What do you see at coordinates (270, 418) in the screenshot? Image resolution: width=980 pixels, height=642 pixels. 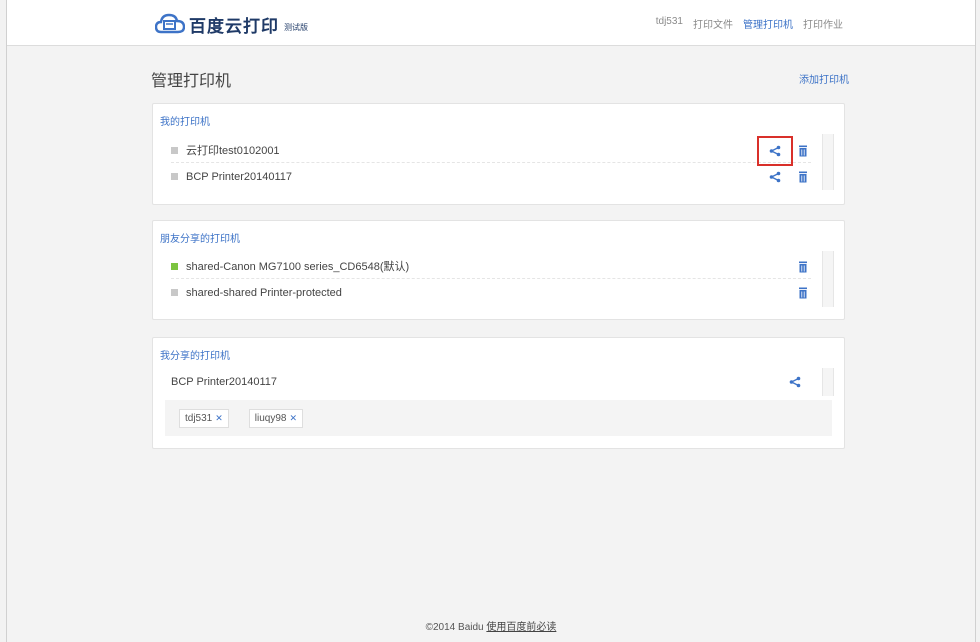 I see `recipient-name: liuqy98` at bounding box center [270, 418].